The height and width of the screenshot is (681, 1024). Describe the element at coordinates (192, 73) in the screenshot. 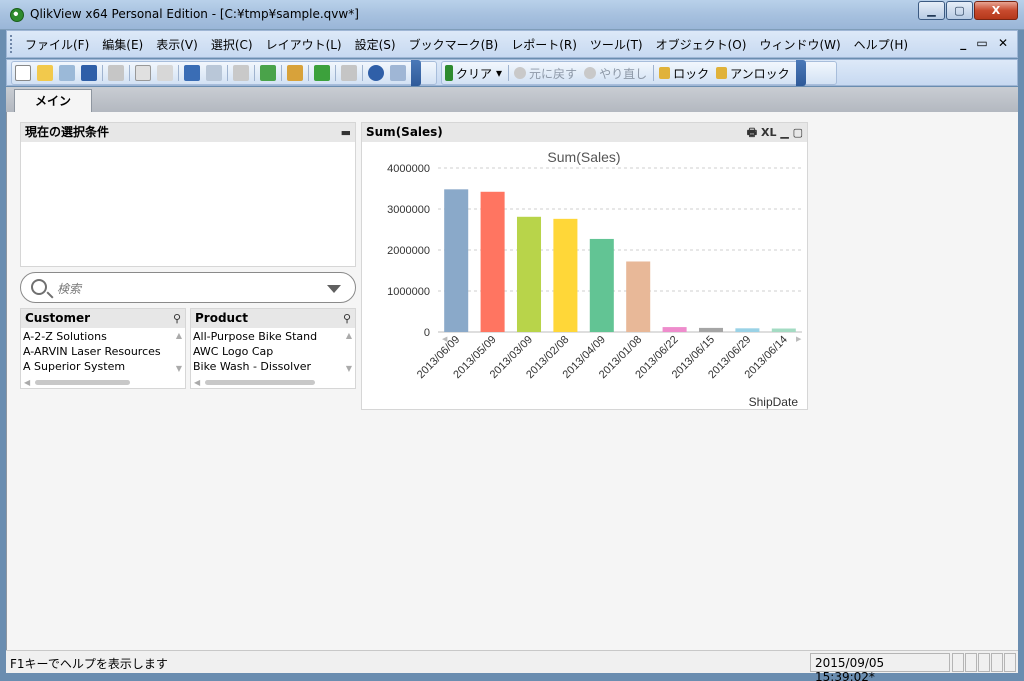

I see `undo-layout-icon` at that location.